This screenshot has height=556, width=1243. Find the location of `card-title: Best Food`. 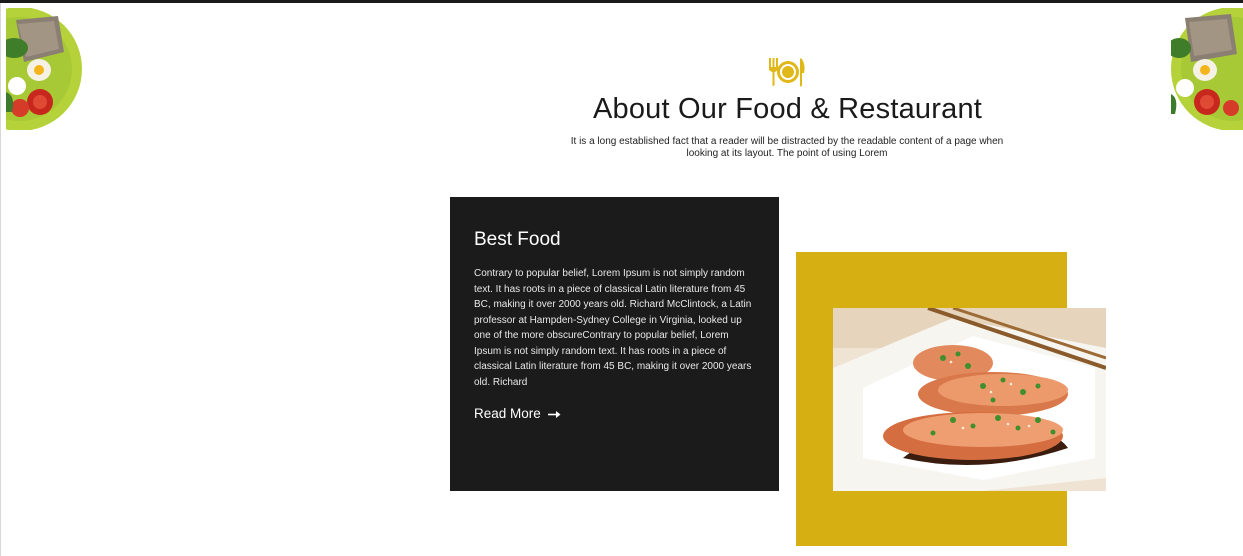

card-title: Best Food is located at coordinates (517, 239).